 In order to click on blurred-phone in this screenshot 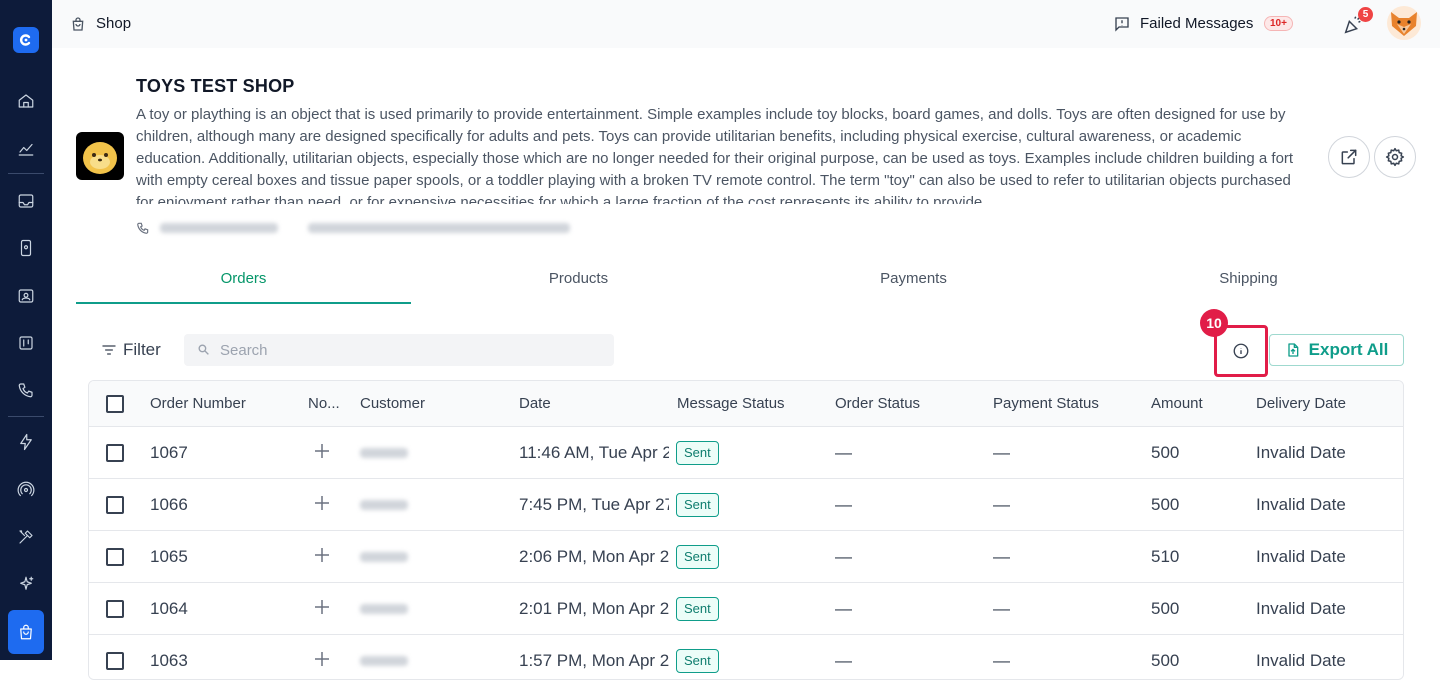, I will do `click(219, 228)`.